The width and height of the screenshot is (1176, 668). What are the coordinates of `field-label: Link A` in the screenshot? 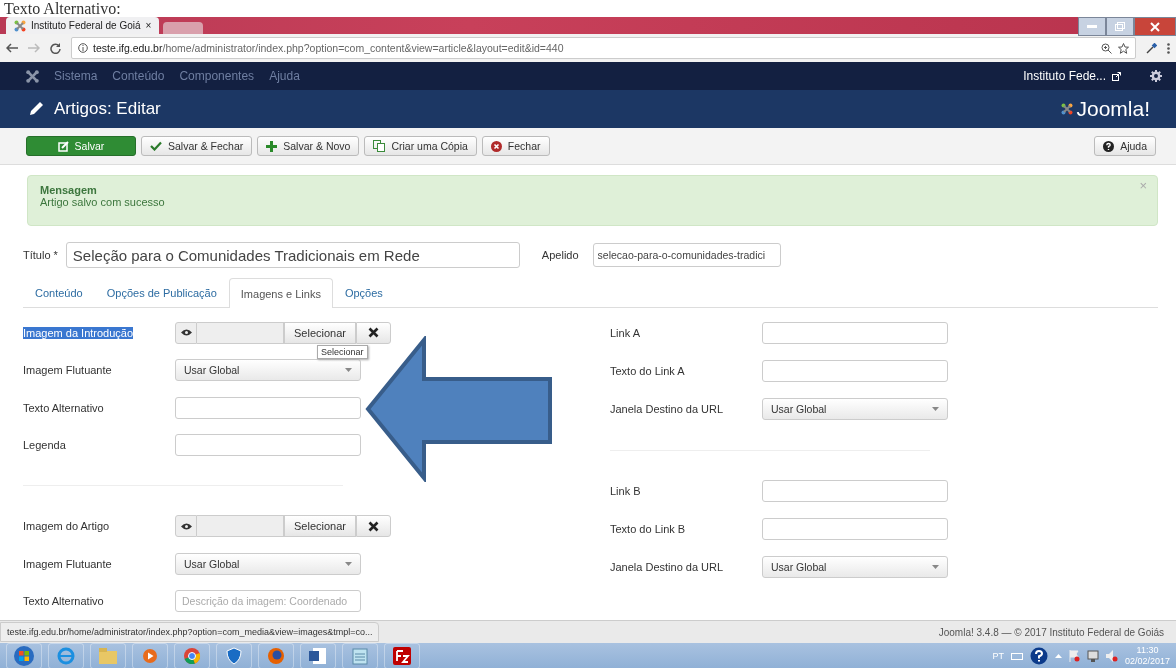 It's located at (625, 333).